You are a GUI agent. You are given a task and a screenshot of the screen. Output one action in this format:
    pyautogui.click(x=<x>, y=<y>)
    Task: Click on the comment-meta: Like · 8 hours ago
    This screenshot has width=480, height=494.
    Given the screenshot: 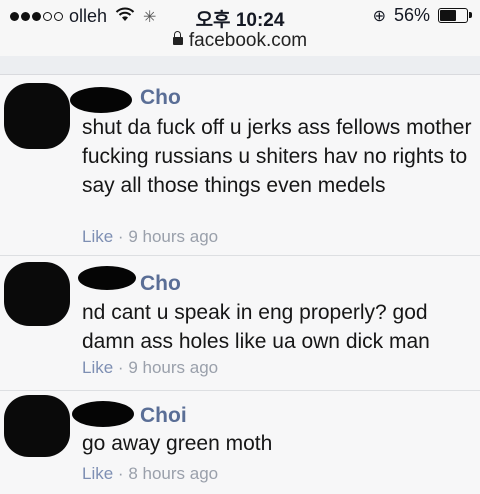 What is the action you would take?
    pyautogui.click(x=150, y=474)
    